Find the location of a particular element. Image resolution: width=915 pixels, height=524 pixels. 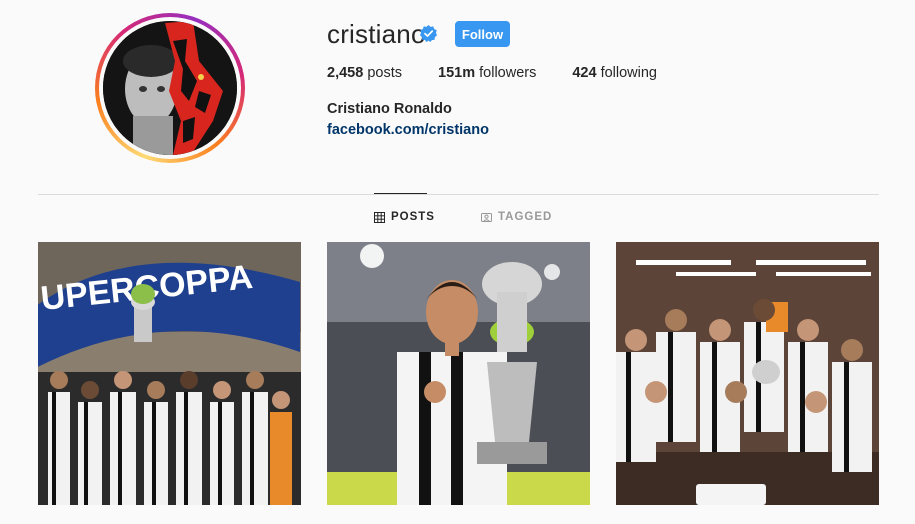

tab-tagged: TAGGED is located at coordinates (516, 217).